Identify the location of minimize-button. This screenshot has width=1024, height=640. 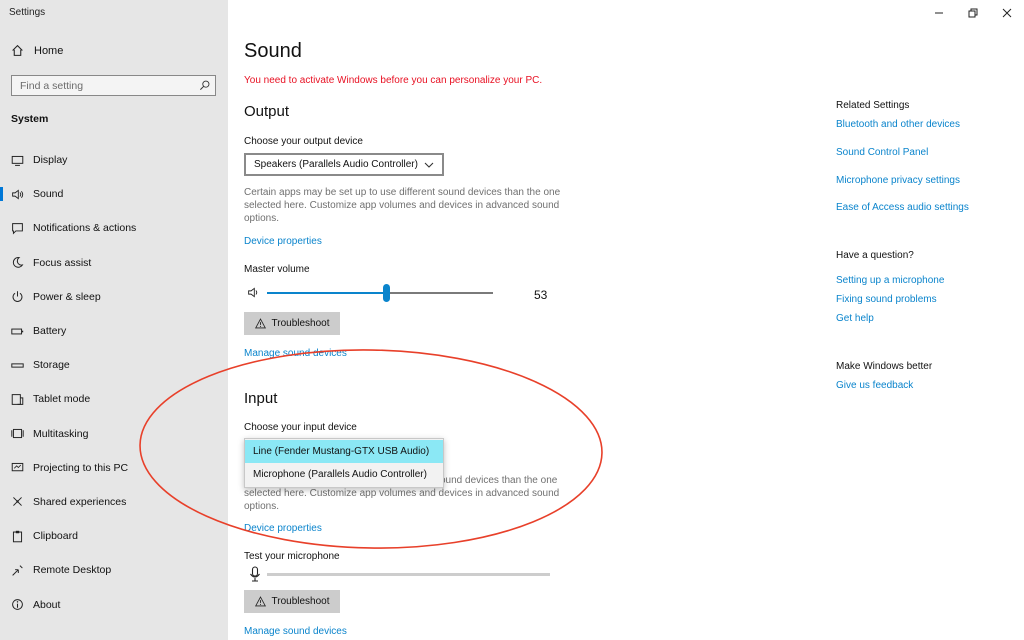
(939, 13).